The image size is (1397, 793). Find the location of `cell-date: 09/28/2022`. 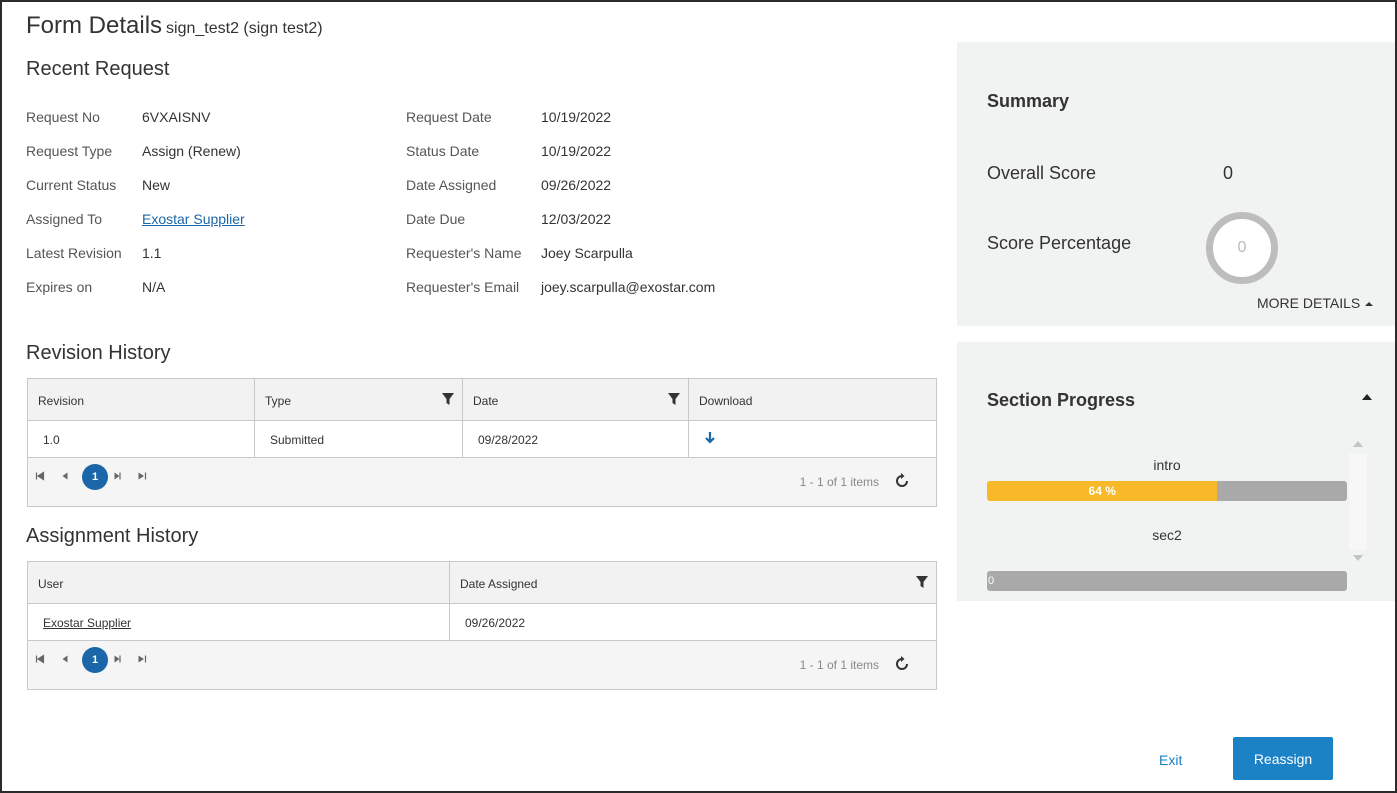

cell-date: 09/28/2022 is located at coordinates (576, 439).